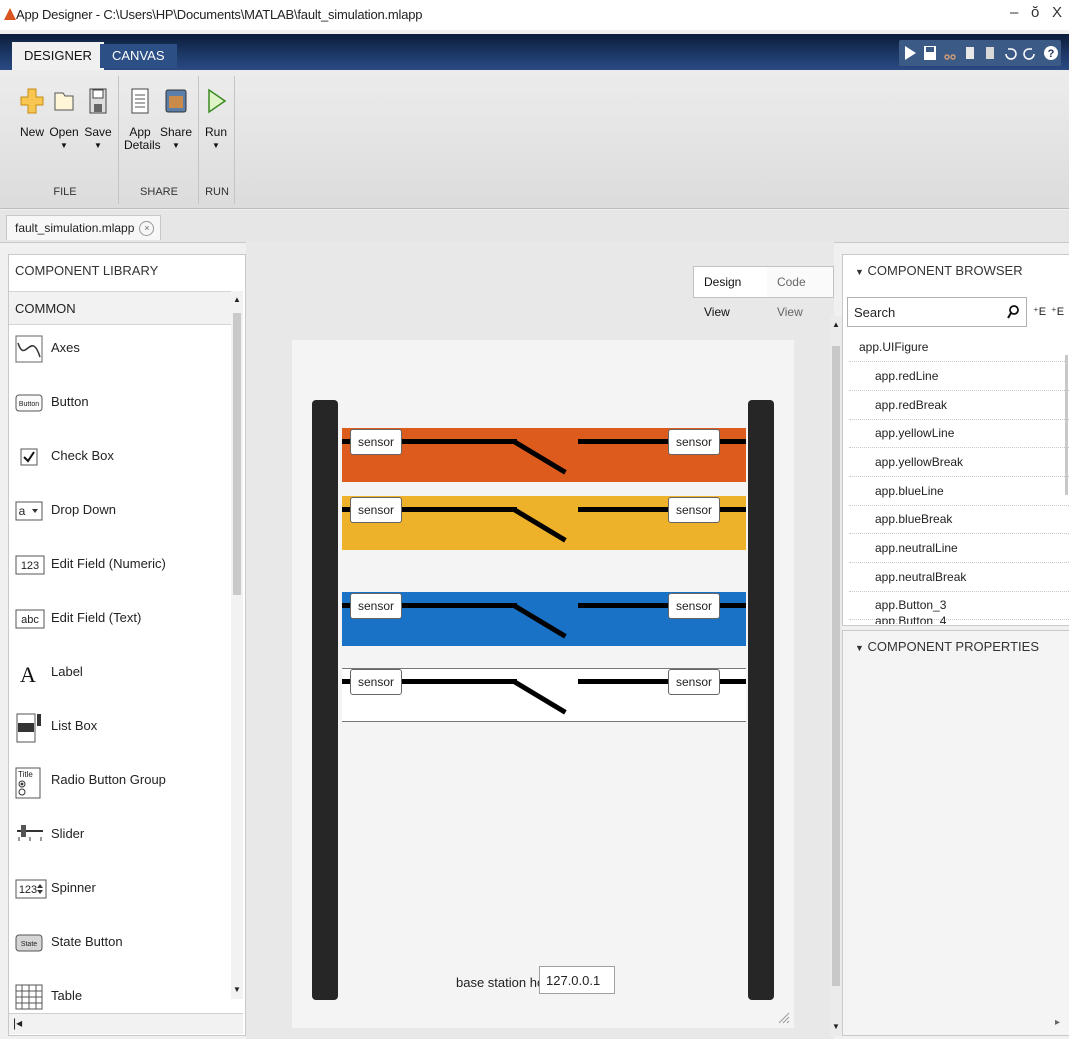 This screenshot has height=1039, width=1069. Describe the element at coordinates (31, 889) in the screenshot. I see `spinner-icon: 123` at that location.